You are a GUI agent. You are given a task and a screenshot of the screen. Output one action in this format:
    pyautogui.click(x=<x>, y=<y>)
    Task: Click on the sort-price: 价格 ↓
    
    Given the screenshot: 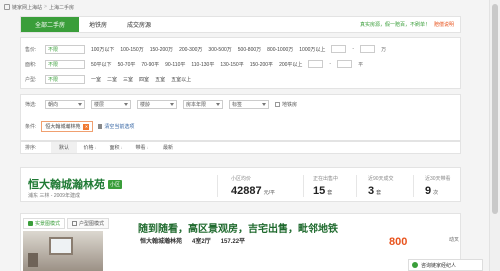 What is the action you would take?
    pyautogui.click(x=90, y=147)
    